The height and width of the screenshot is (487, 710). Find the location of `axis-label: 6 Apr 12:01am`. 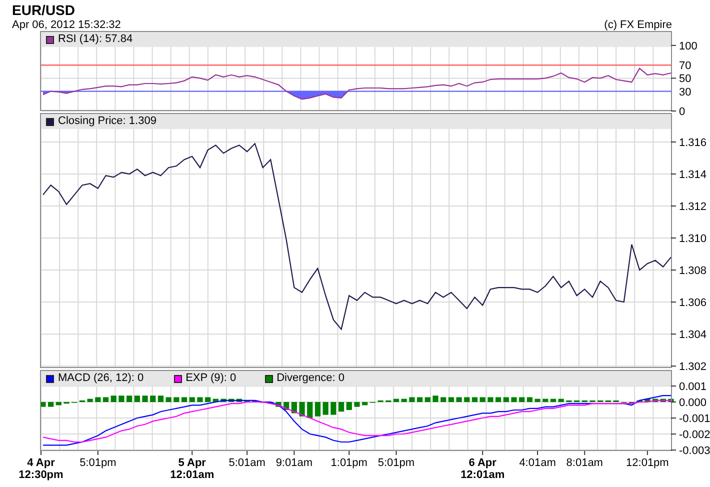

axis-label: 6 Apr 12:01am is located at coordinates (482, 469).